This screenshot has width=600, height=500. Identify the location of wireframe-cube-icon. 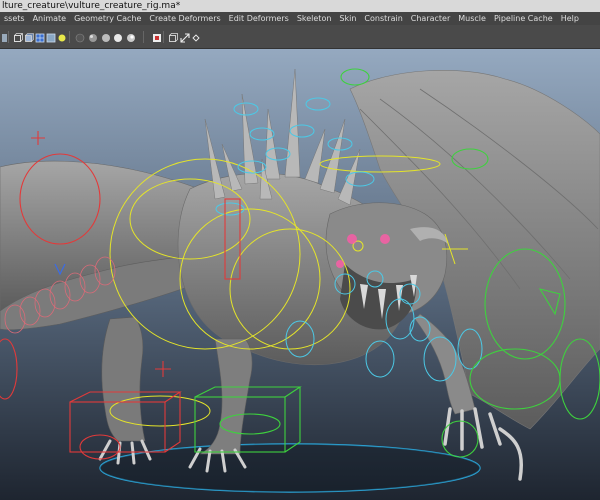
(18, 38).